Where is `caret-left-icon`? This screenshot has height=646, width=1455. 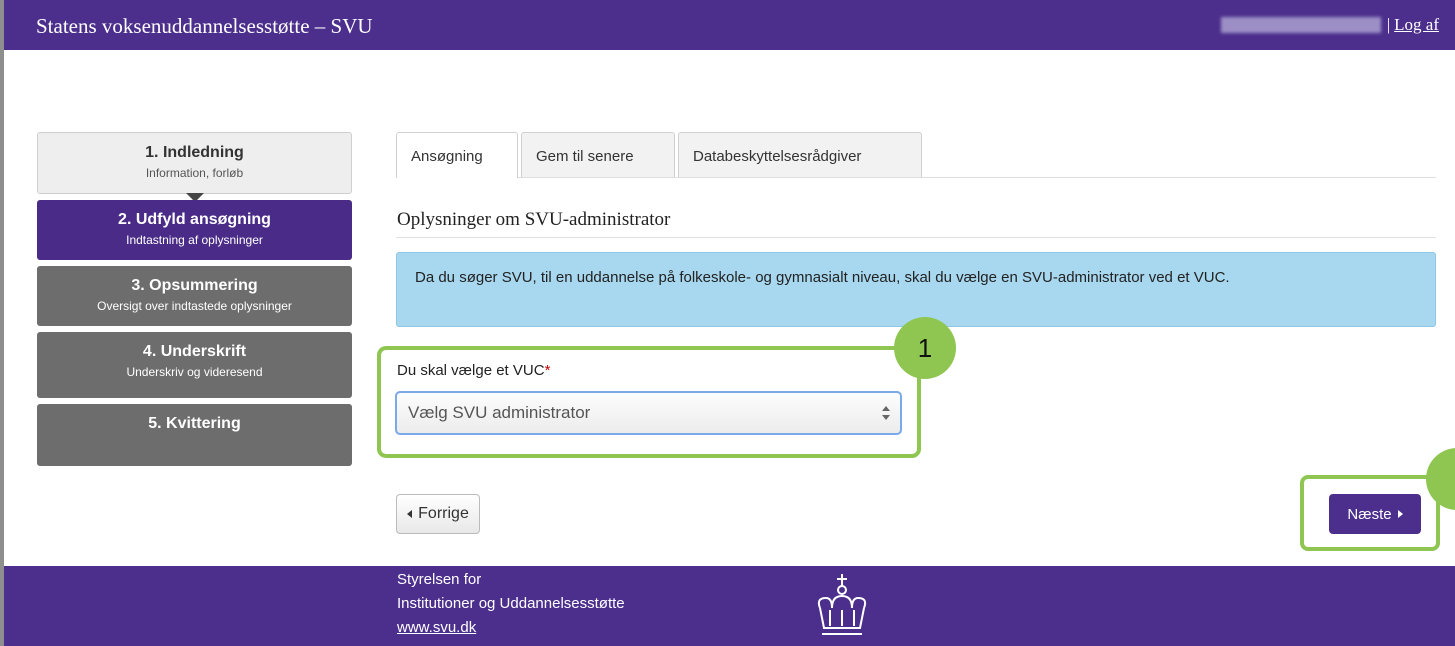
caret-left-icon is located at coordinates (410, 514).